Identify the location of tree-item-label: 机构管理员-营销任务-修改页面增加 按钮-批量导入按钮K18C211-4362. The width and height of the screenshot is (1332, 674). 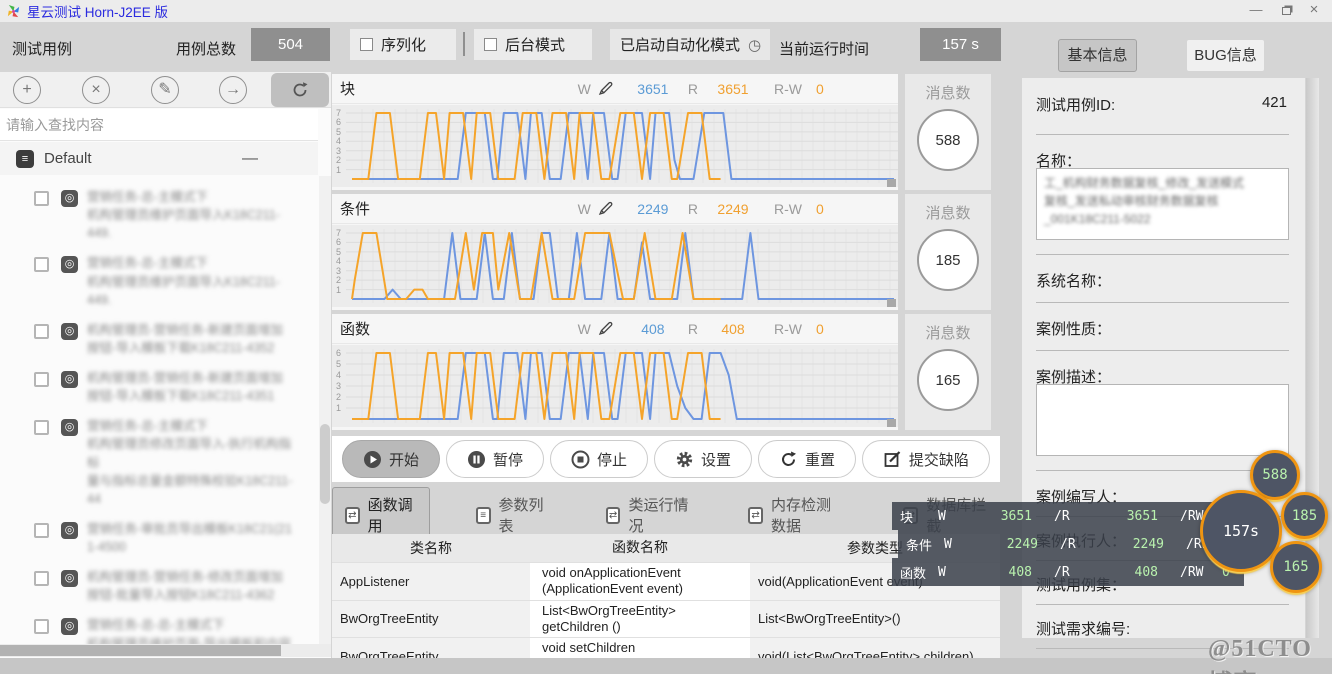
(185, 586).